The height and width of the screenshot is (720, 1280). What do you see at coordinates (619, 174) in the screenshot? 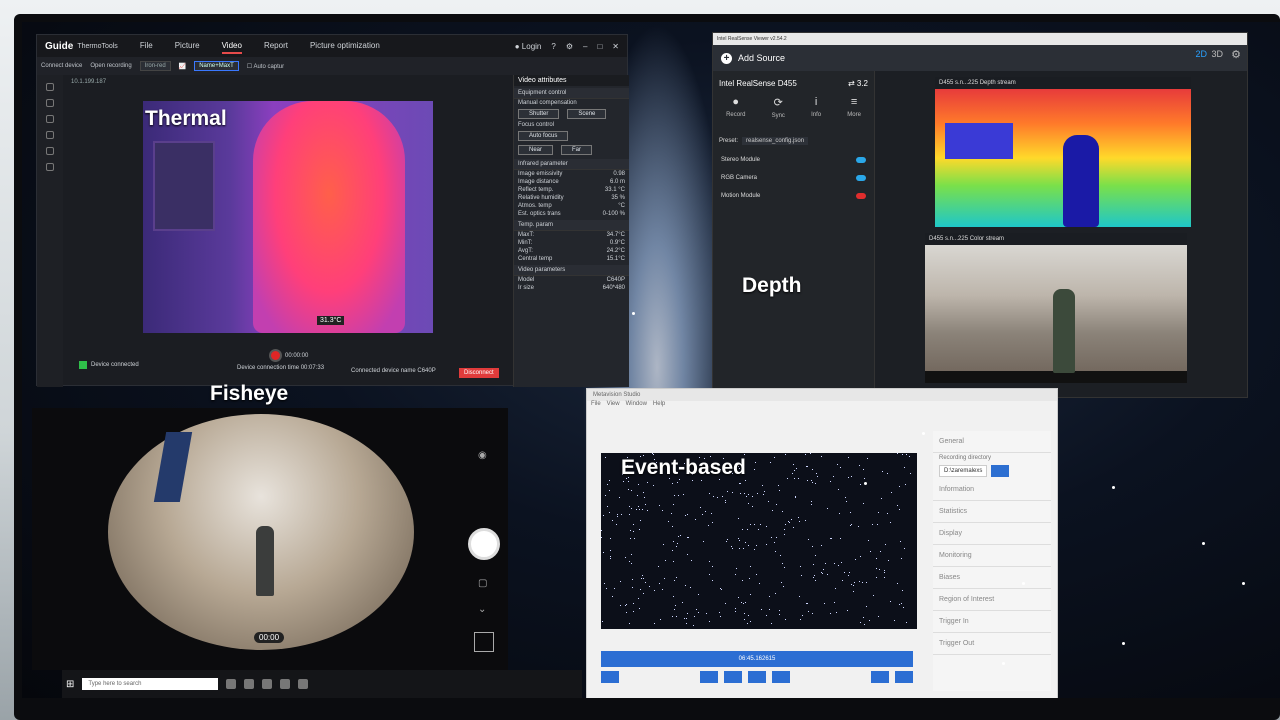
I see `param-value: 0.98` at bounding box center [619, 174].